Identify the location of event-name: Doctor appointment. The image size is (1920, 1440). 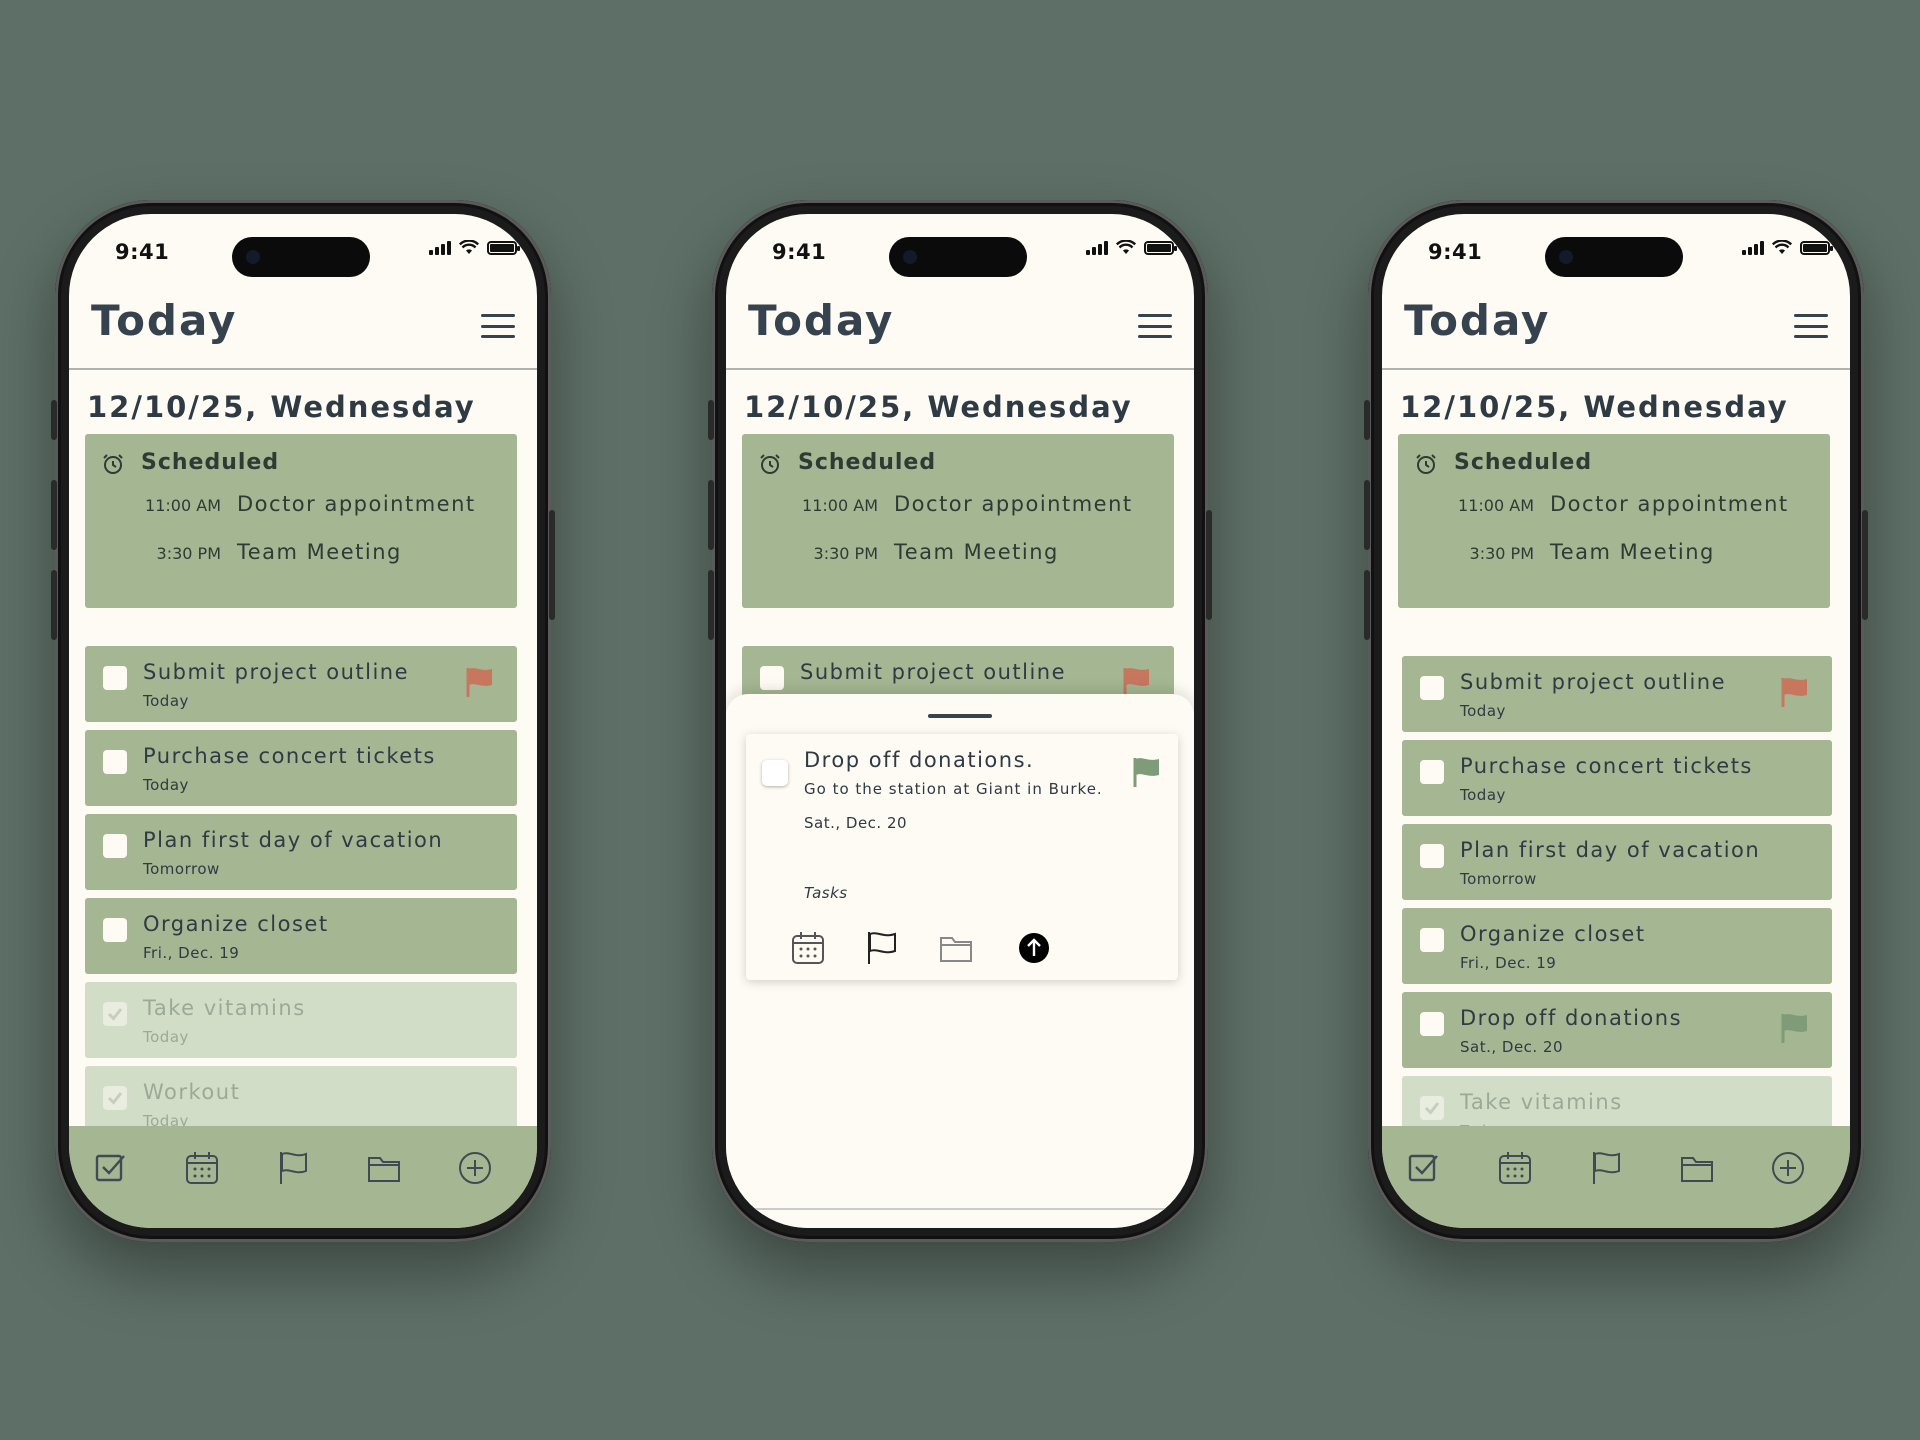
(356, 504).